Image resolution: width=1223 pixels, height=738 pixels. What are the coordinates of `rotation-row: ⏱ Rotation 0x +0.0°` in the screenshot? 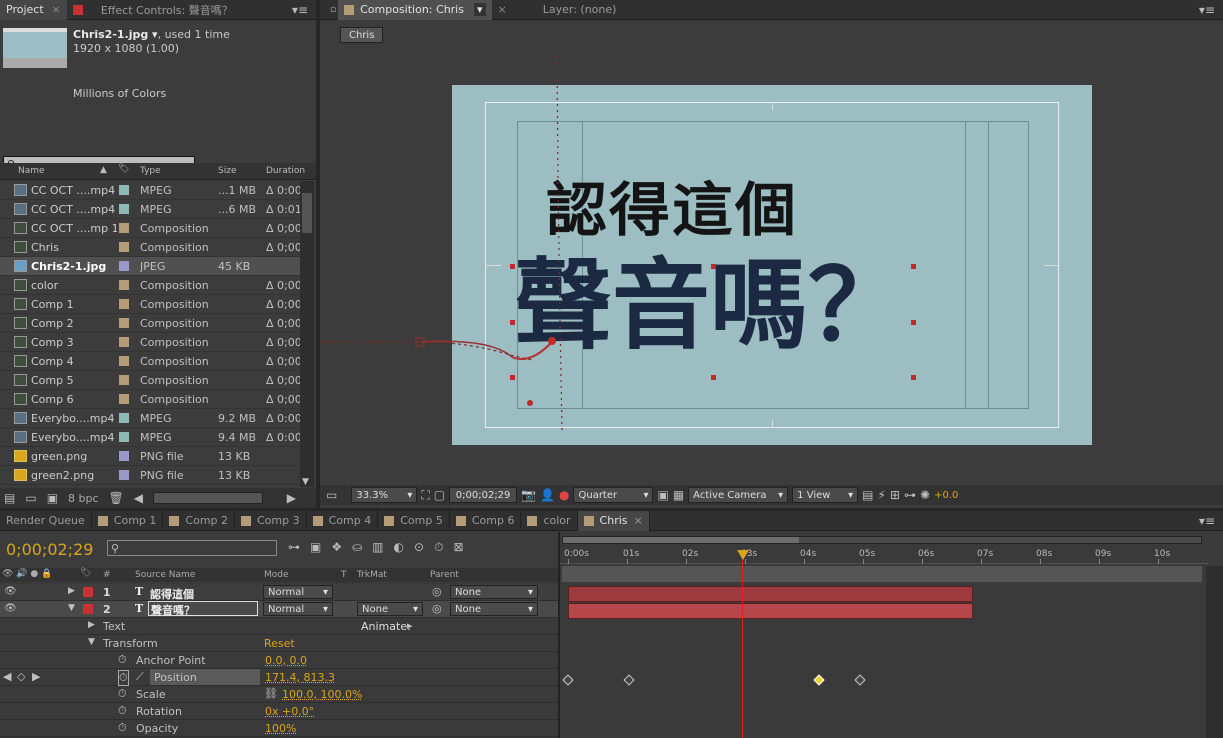 It's located at (279, 711).